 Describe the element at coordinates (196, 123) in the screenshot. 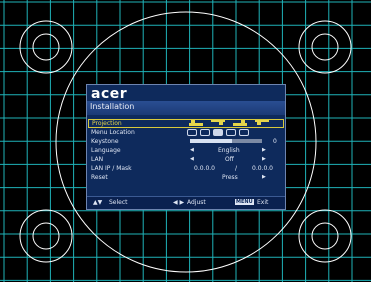

I see `projection-front-desktop-icon` at that location.